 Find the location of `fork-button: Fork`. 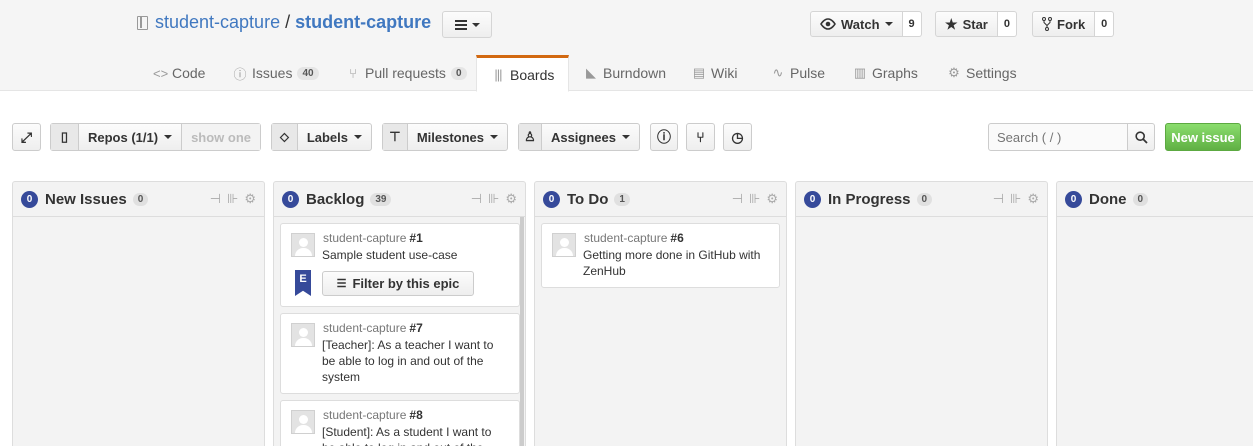

fork-button: Fork is located at coordinates (1064, 24).